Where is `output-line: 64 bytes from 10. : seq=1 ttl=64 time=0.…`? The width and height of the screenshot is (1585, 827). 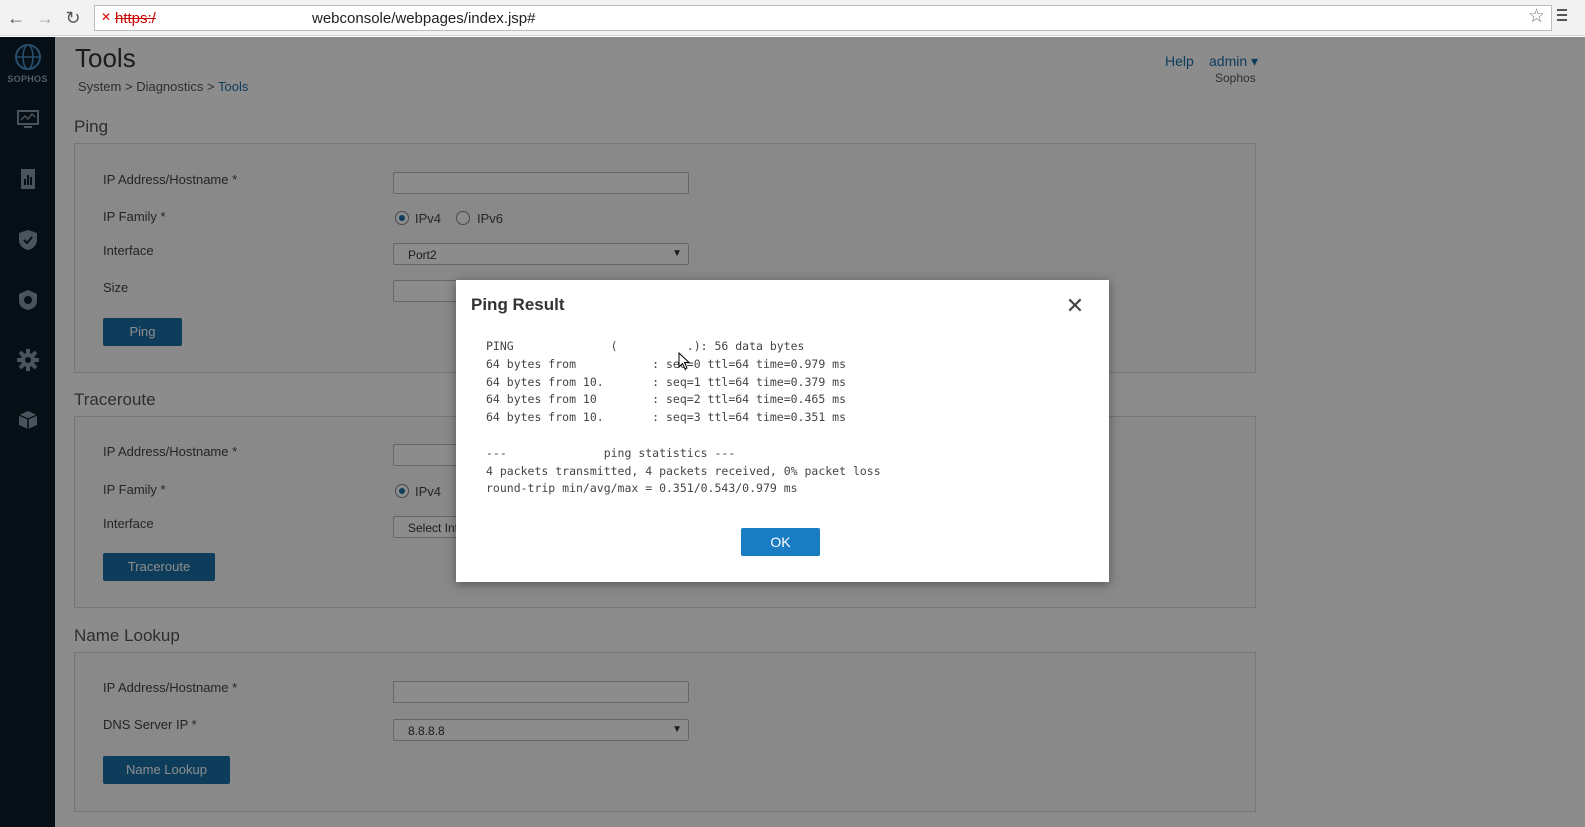 output-line: 64 bytes from 10. : seq=1 ttl=64 time=0.… is located at coordinates (666, 381).